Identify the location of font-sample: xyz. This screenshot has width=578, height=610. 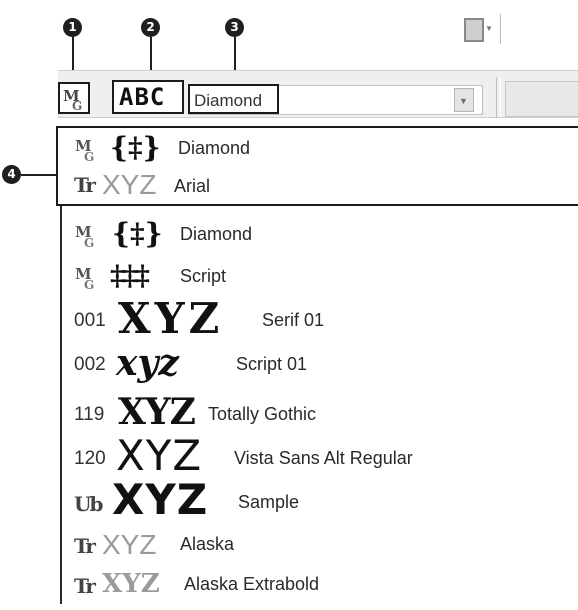
(147, 363).